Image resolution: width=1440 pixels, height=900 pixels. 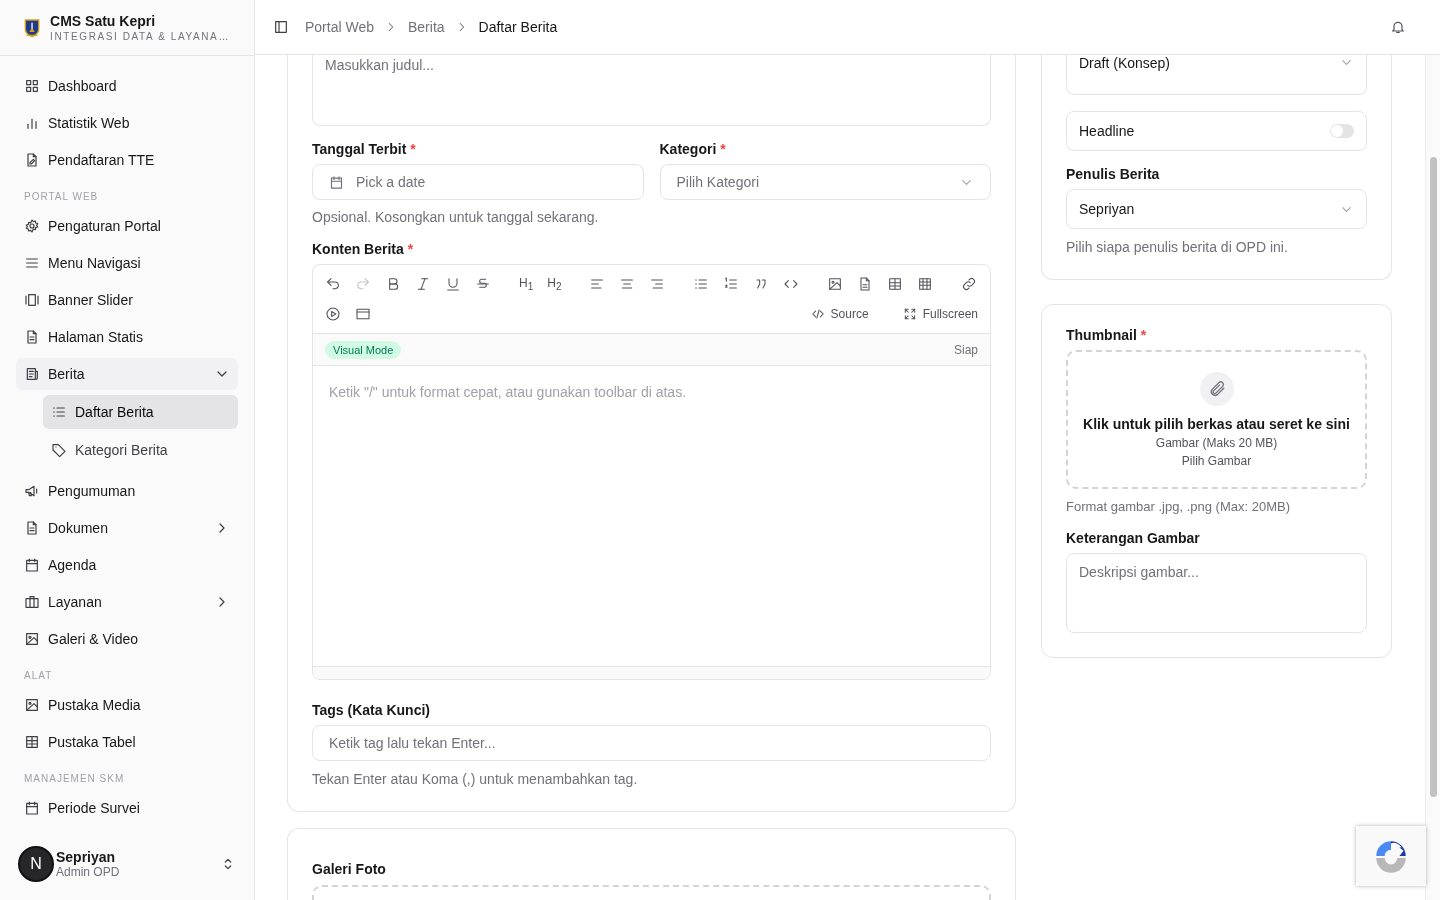 I want to click on file-pen-icon, so click(x=32, y=160).